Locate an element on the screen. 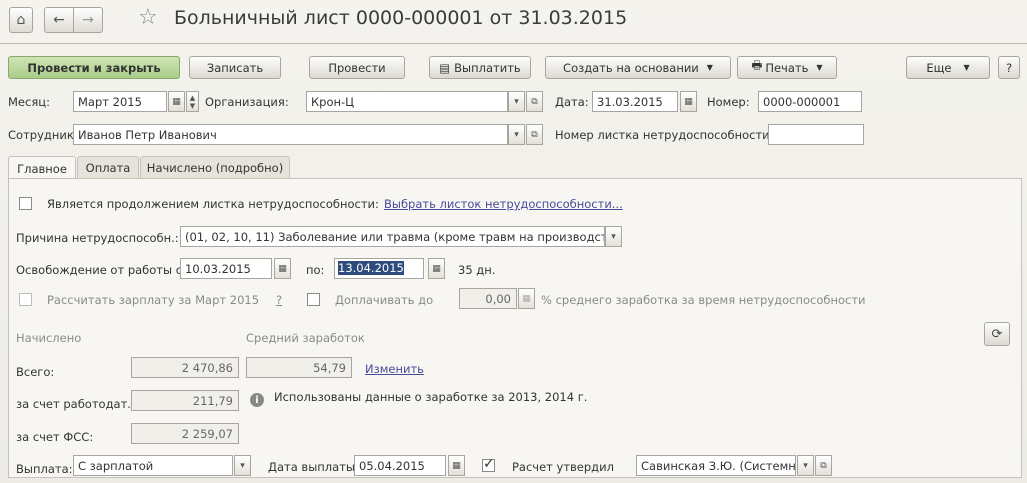 This screenshot has width=1027, height=483. pay-button: ▤ Выплатить is located at coordinates (480, 67).